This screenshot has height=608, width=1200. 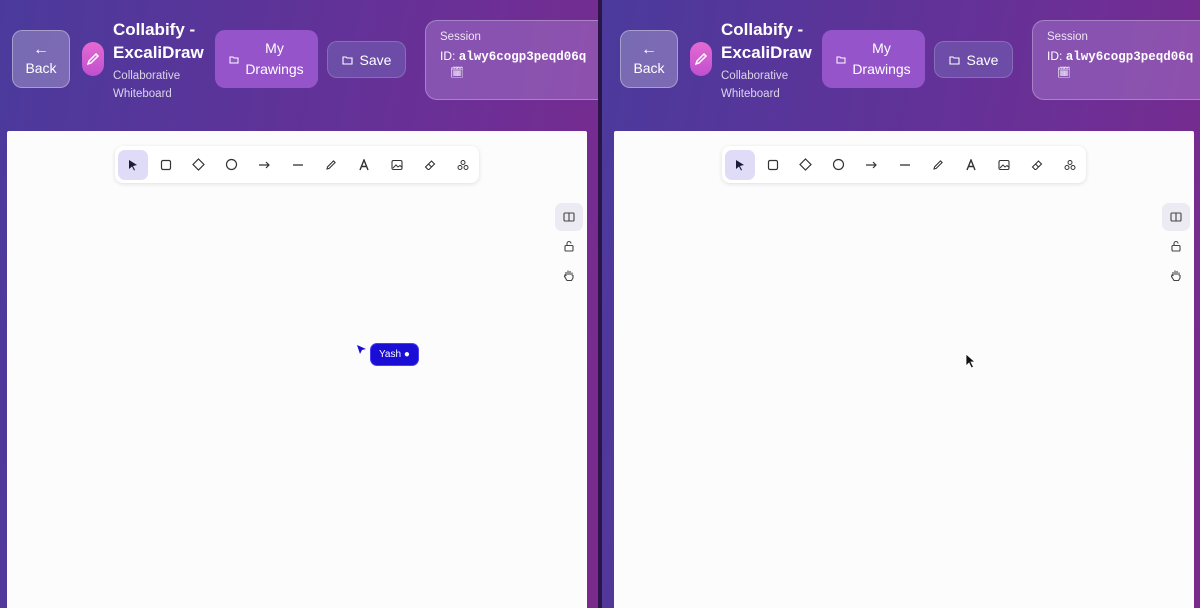 I want to click on collaborator-name-tag: Yash ●, so click(x=394, y=354).